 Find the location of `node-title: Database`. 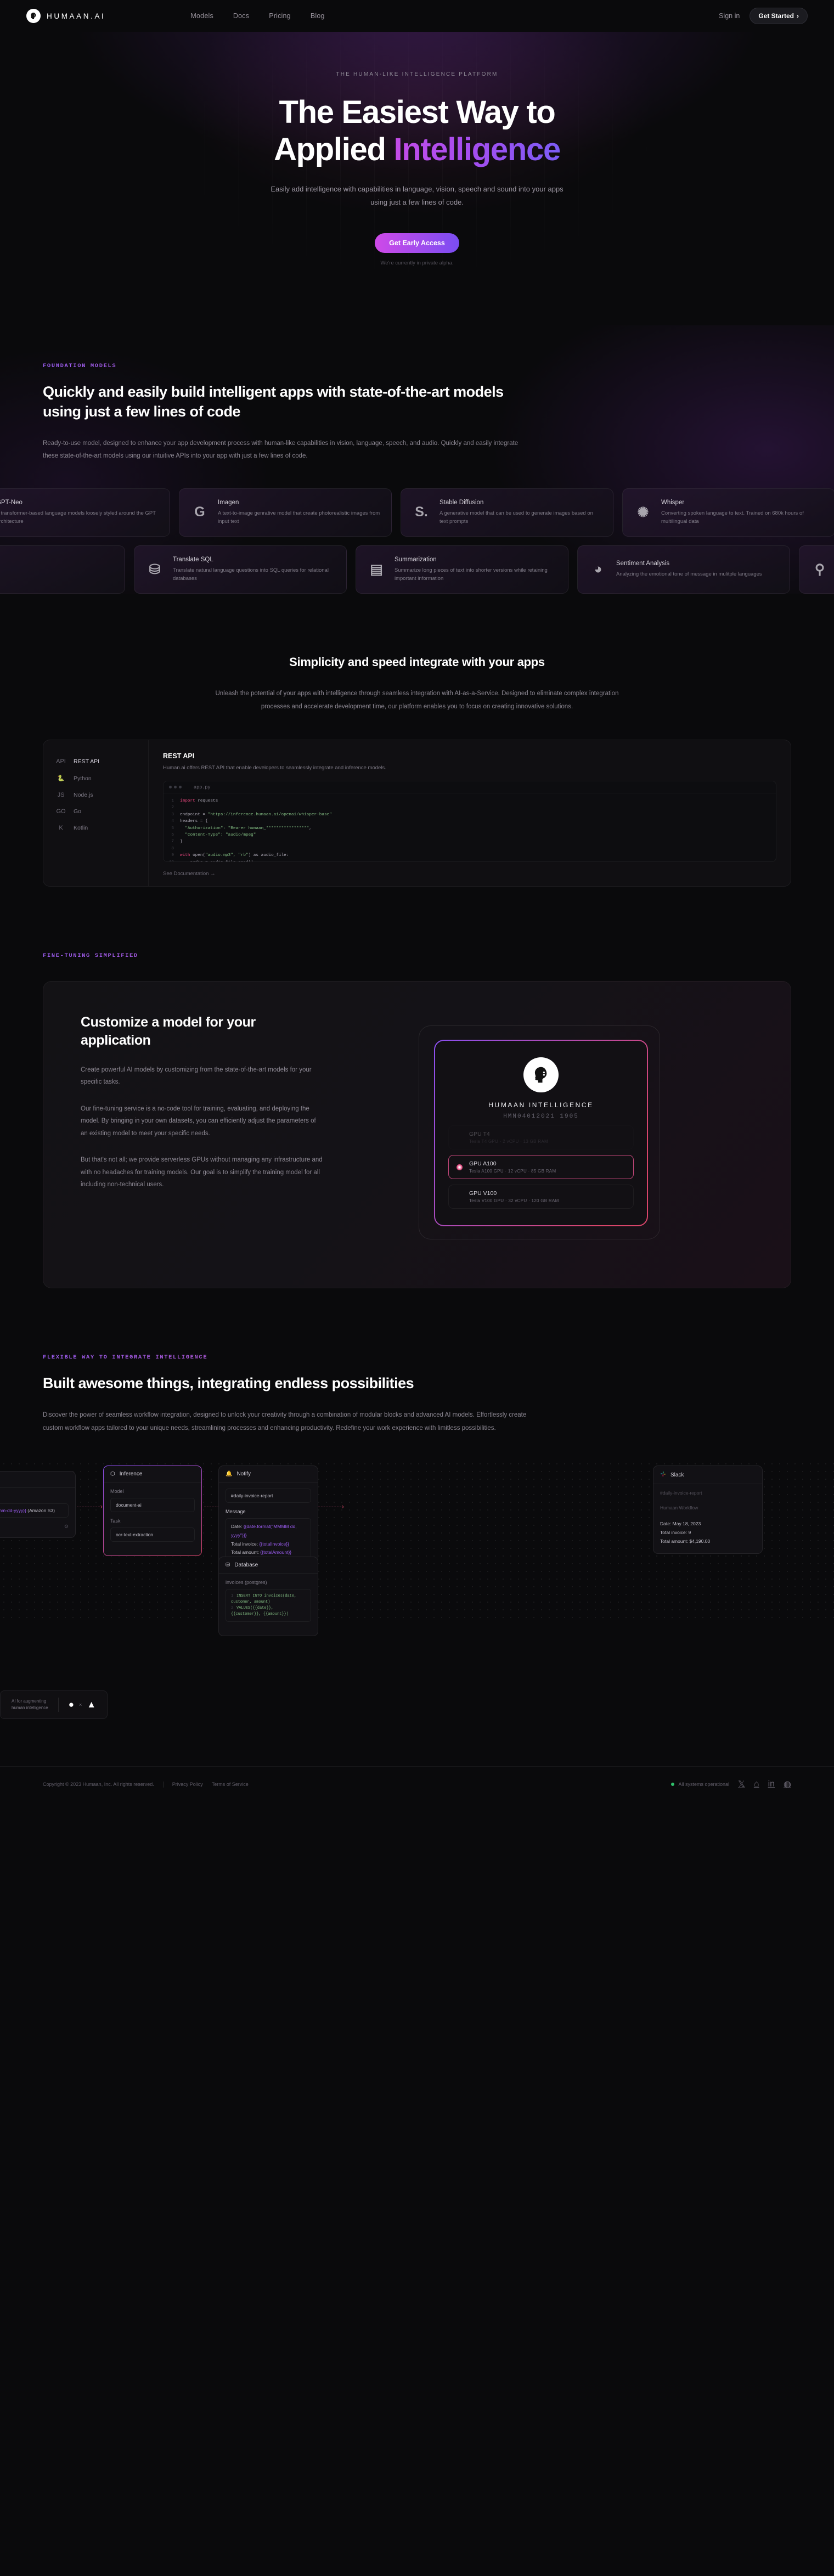

node-title: Database is located at coordinates (246, 1565).